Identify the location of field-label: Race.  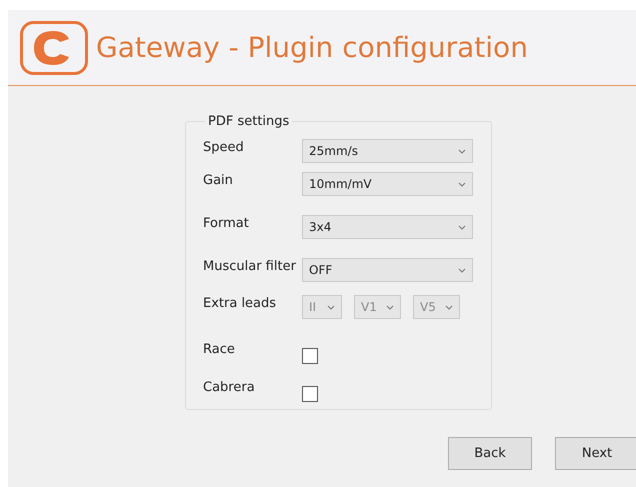
(219, 349).